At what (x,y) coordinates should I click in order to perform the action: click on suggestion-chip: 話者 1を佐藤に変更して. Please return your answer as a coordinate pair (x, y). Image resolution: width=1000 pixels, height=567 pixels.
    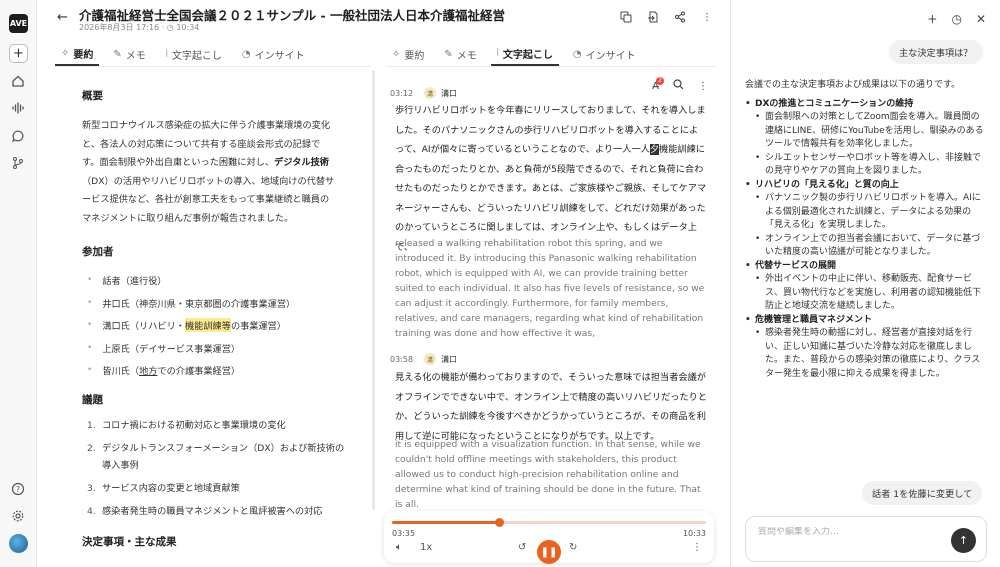
    Looking at the image, I should click on (922, 493).